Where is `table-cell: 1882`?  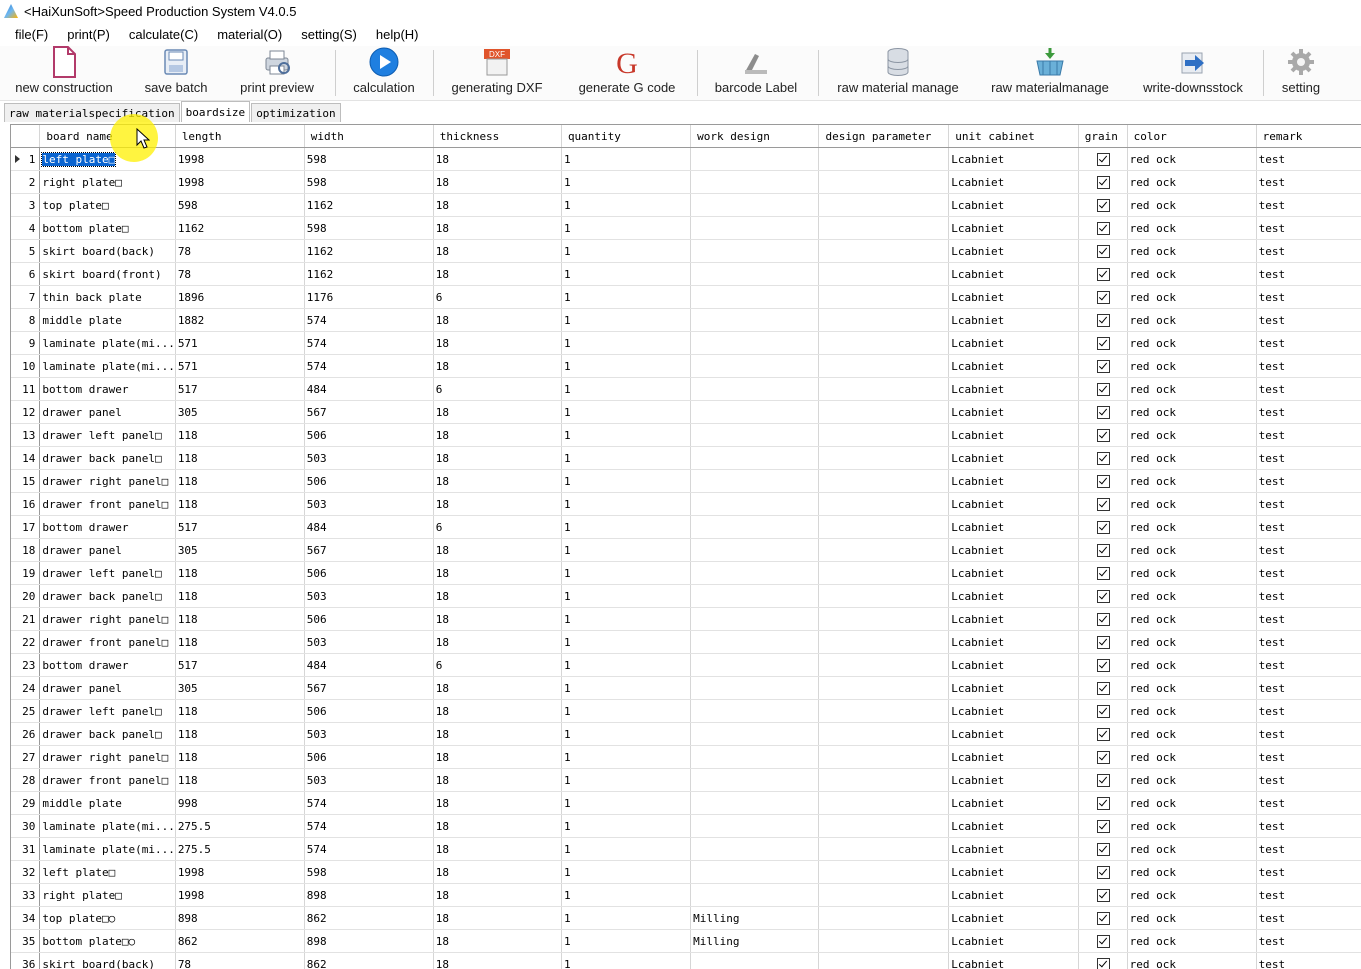 table-cell: 1882 is located at coordinates (239, 320).